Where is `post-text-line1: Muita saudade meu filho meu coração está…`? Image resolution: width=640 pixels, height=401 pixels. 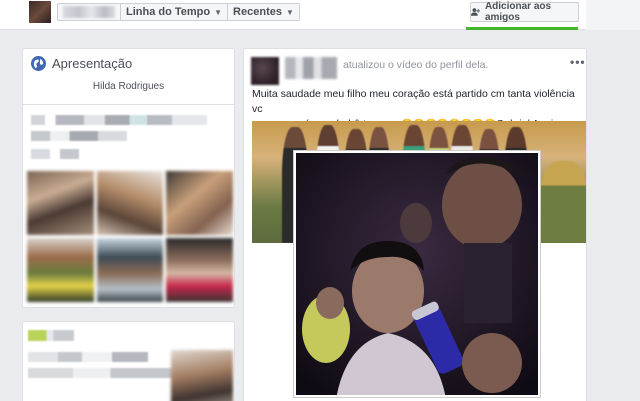 post-text-line1: Muita saudade meu filho meu coração está… is located at coordinates (413, 101).